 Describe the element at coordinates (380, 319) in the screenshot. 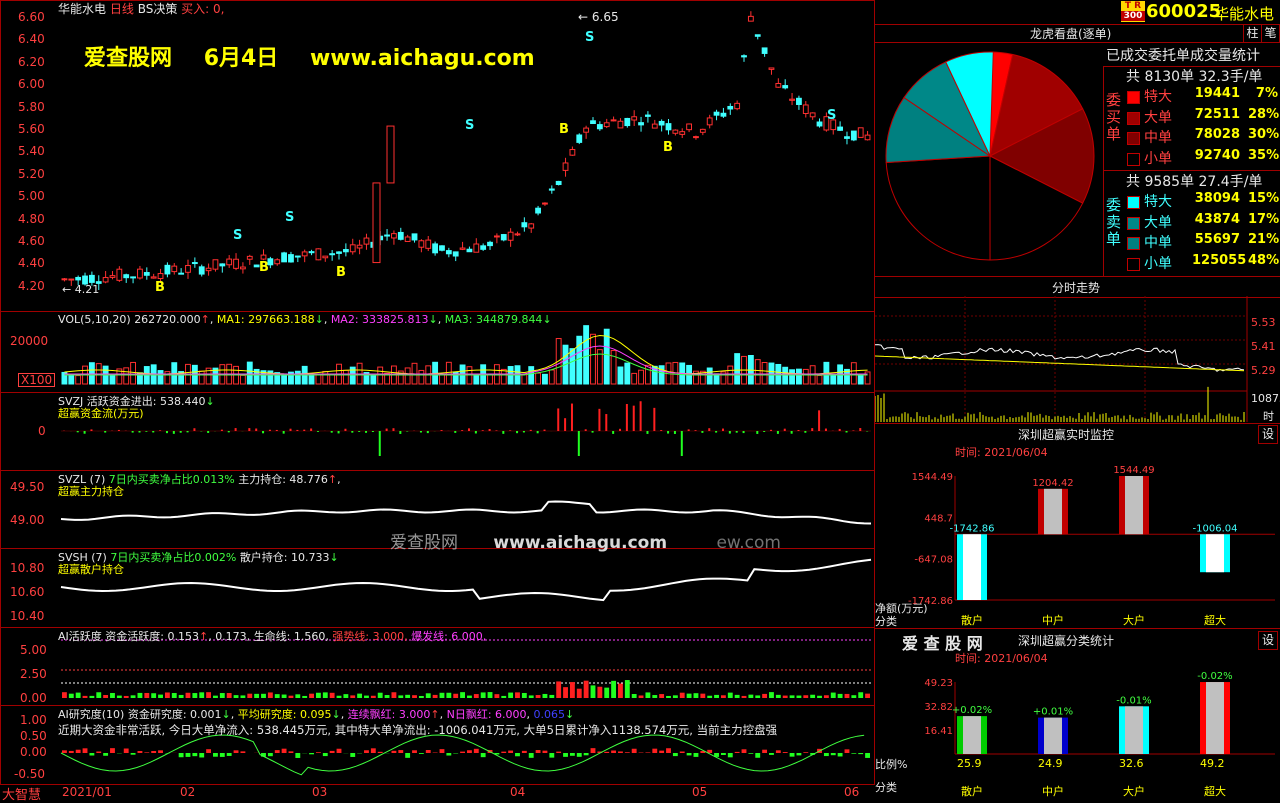

I see `vol-ma2: MA2: 333825.813` at that location.